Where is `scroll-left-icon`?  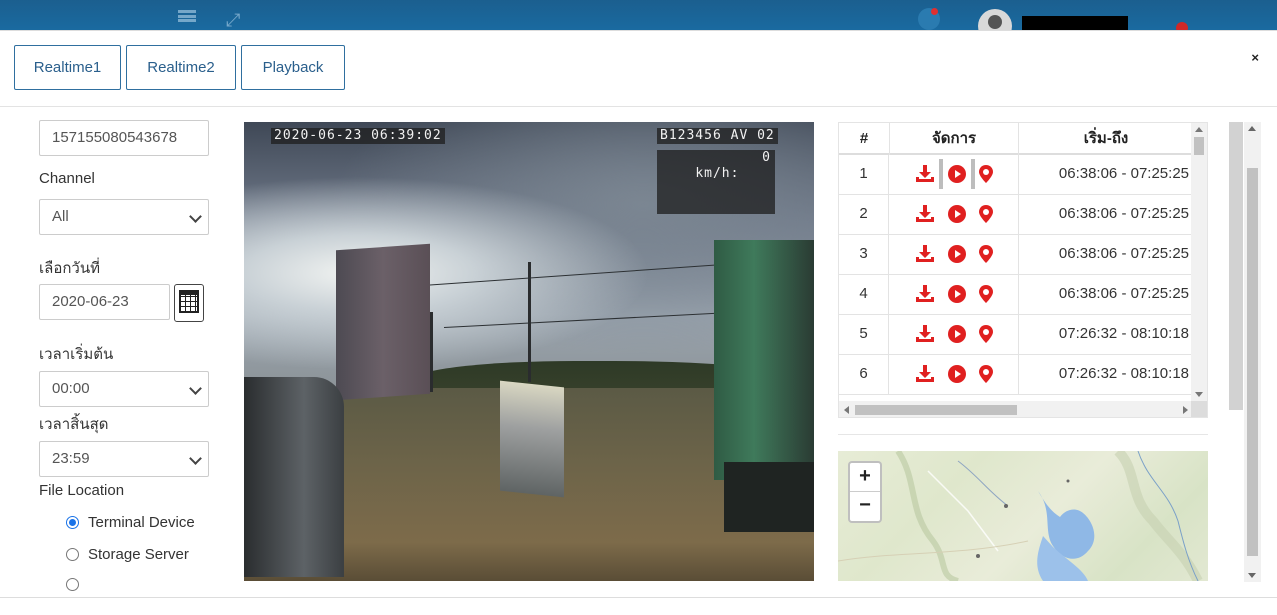
scroll-left-icon is located at coordinates (846, 410).